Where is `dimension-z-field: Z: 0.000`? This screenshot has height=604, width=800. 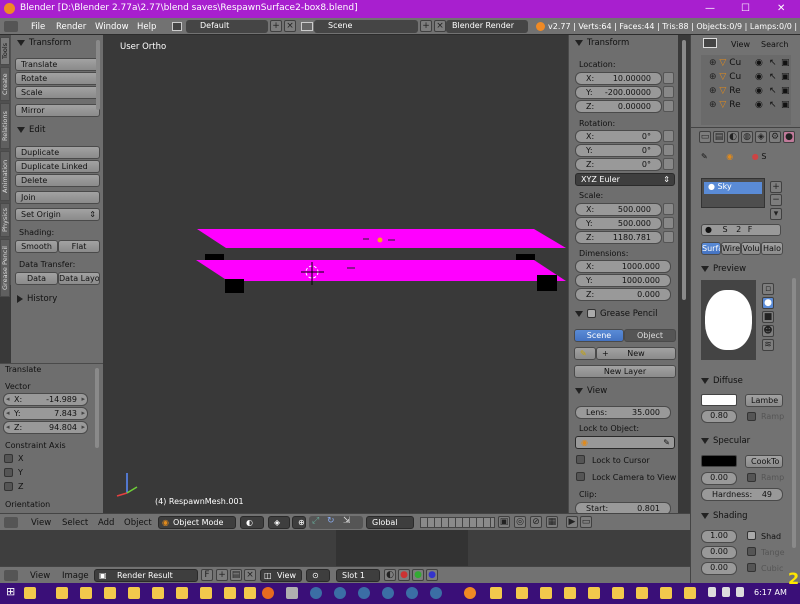
dimension-z-field: Z: 0.000 is located at coordinates (623, 294).